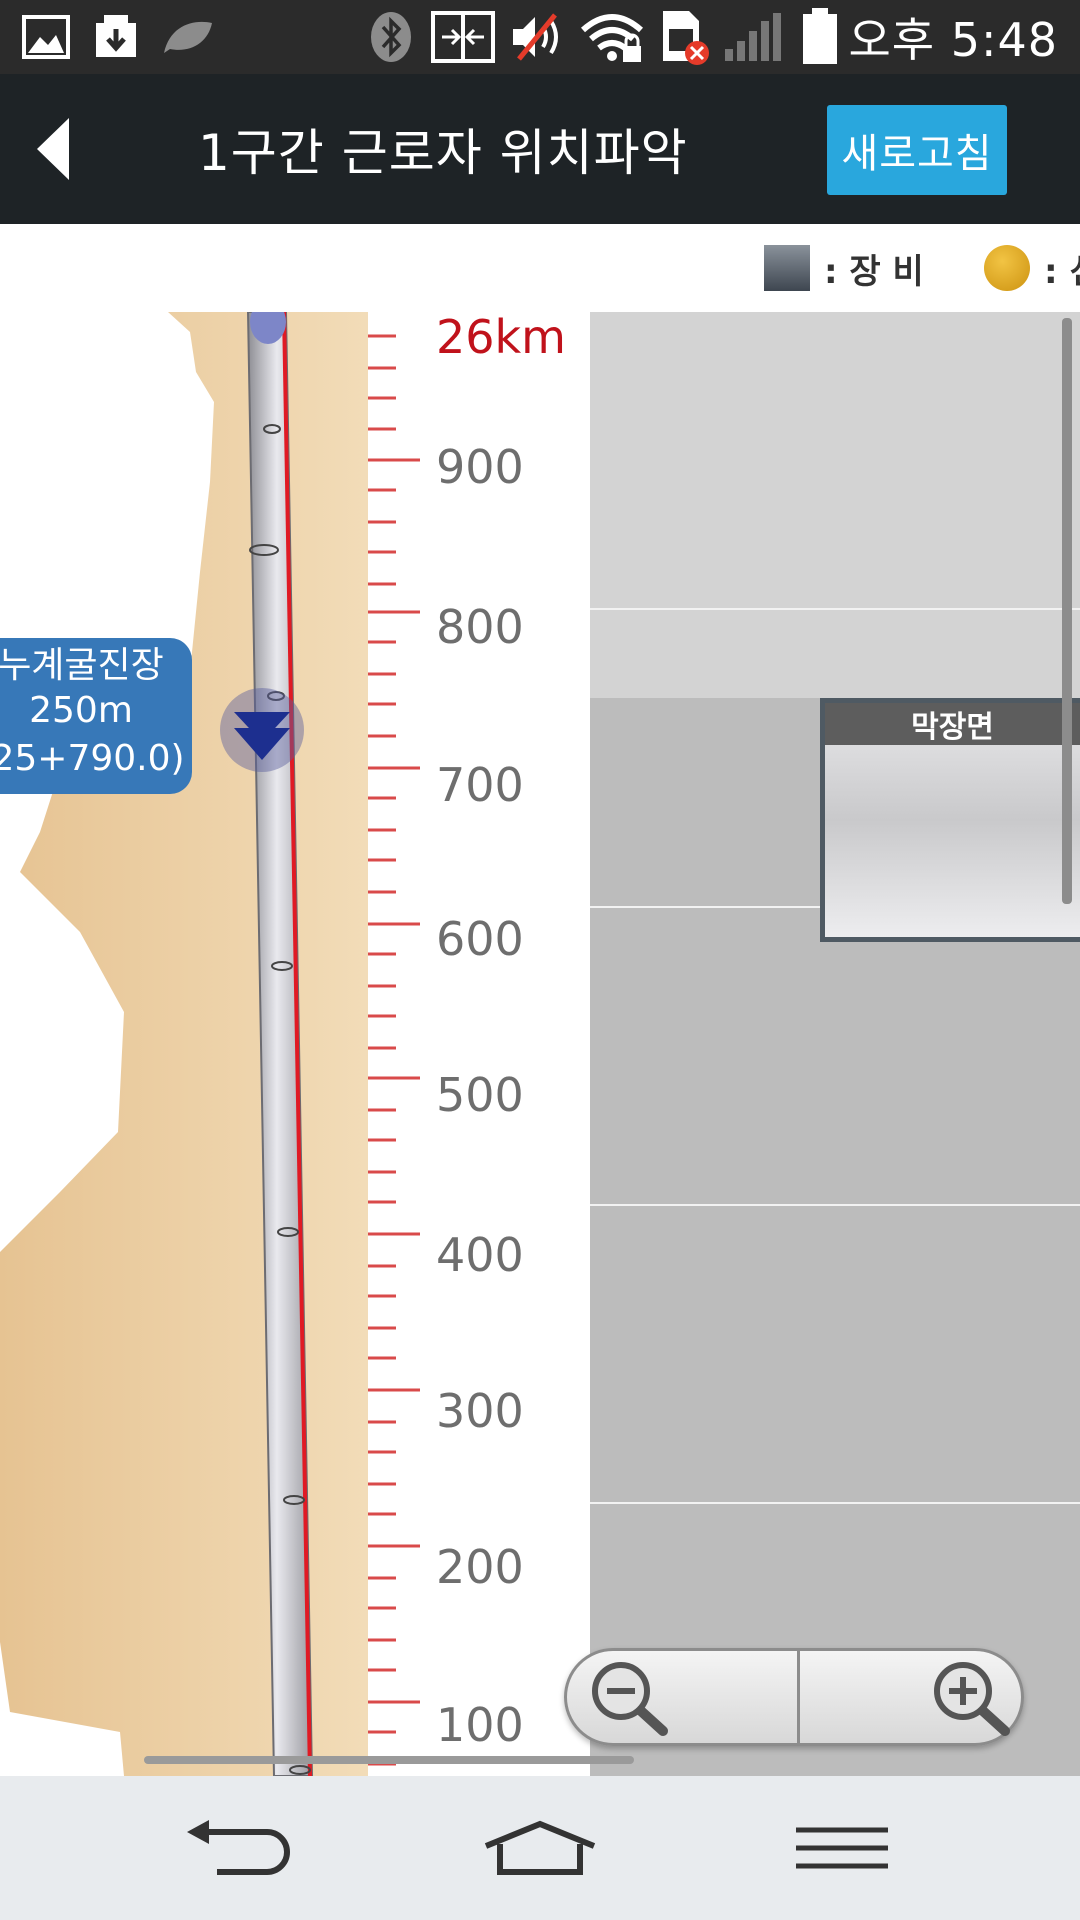 The height and width of the screenshot is (1920, 1080). I want to click on vertical-scrollbar, so click(1067, 611).